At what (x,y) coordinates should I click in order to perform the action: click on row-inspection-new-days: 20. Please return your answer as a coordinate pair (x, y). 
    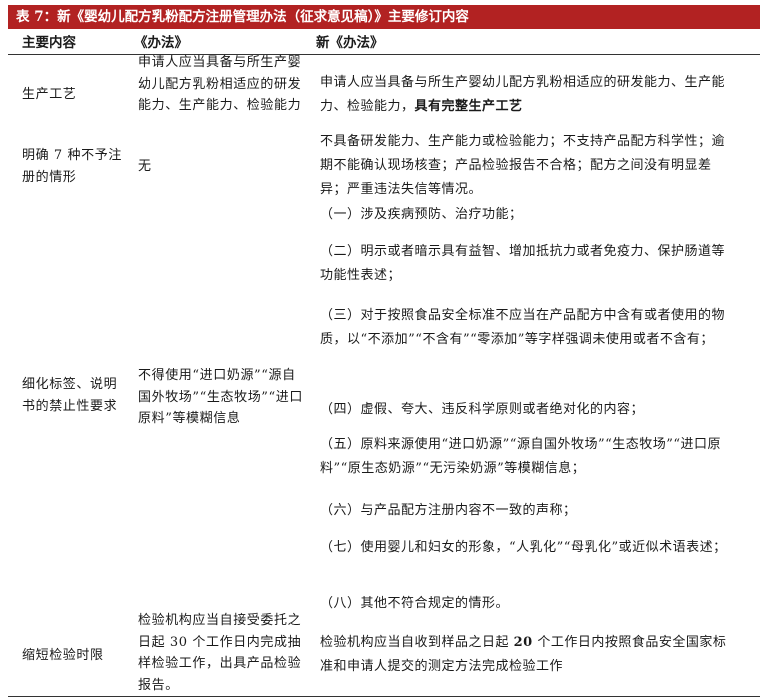
    Looking at the image, I should click on (523, 642).